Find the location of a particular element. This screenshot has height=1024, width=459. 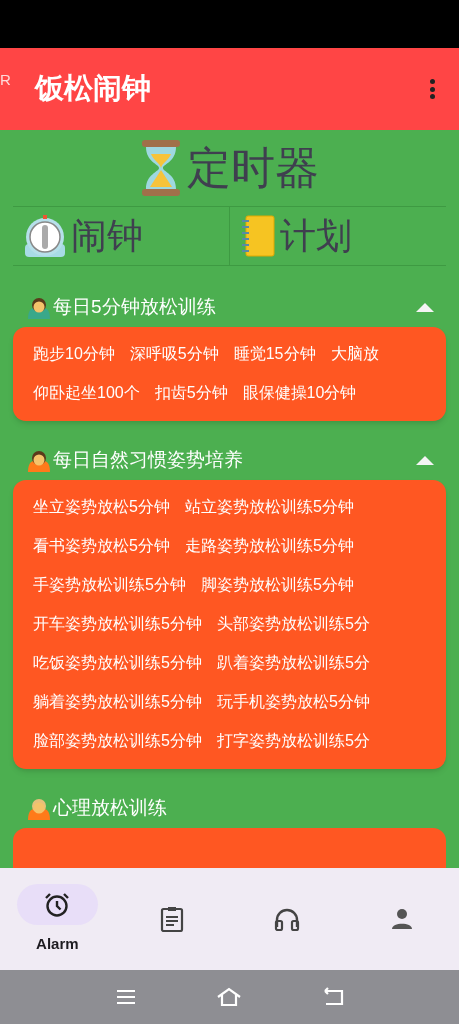

exercise-item: 趴着姿势放松训练5分 is located at coordinates (293, 662).